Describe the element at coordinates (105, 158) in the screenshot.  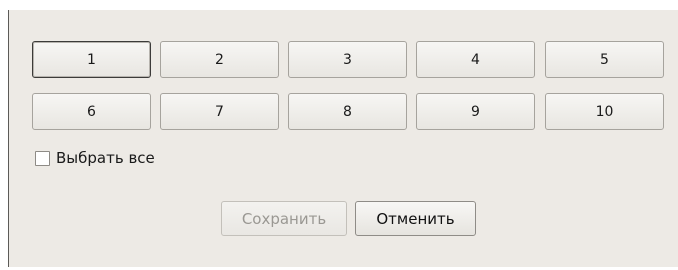
I see `select-all-label: Выбрать все` at that location.